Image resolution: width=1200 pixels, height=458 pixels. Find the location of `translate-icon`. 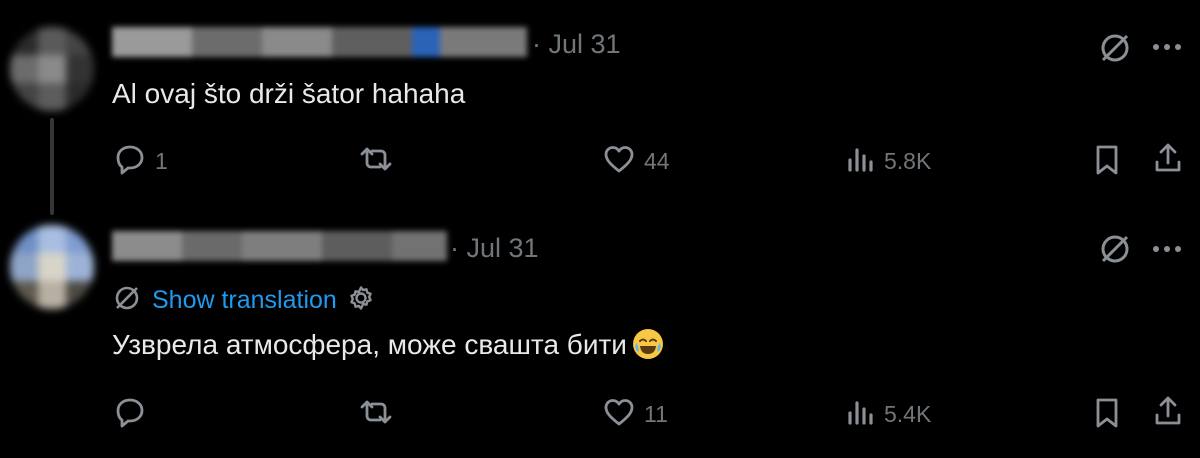

translate-icon is located at coordinates (127, 300).